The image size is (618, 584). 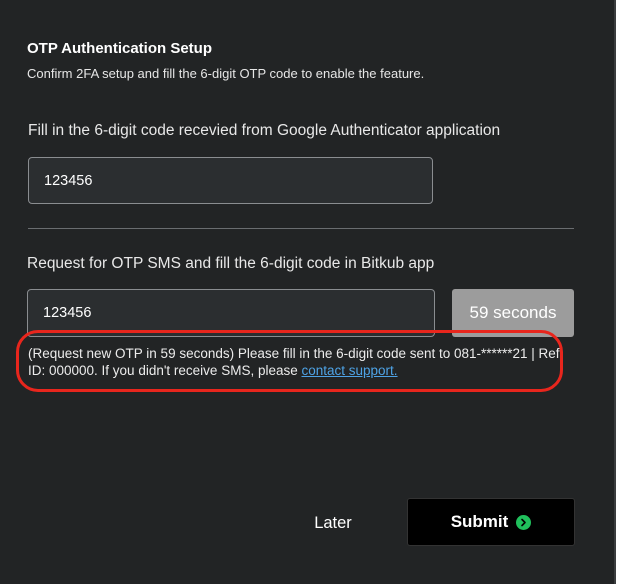 What do you see at coordinates (68, 180) in the screenshot?
I see `google-auth-code-value: 123456` at bounding box center [68, 180].